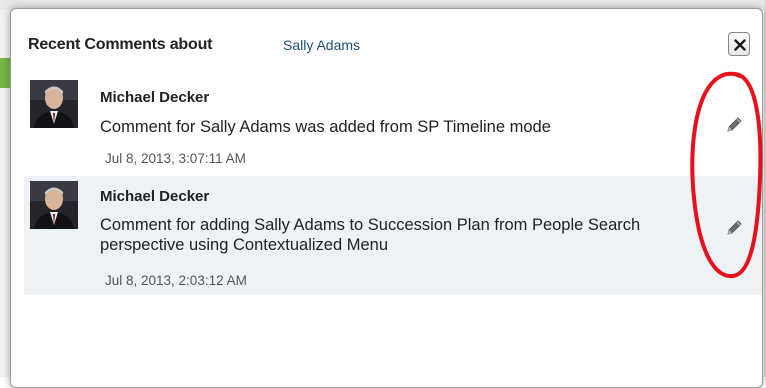 This screenshot has width=766, height=388. I want to click on close-icon, so click(740, 45).